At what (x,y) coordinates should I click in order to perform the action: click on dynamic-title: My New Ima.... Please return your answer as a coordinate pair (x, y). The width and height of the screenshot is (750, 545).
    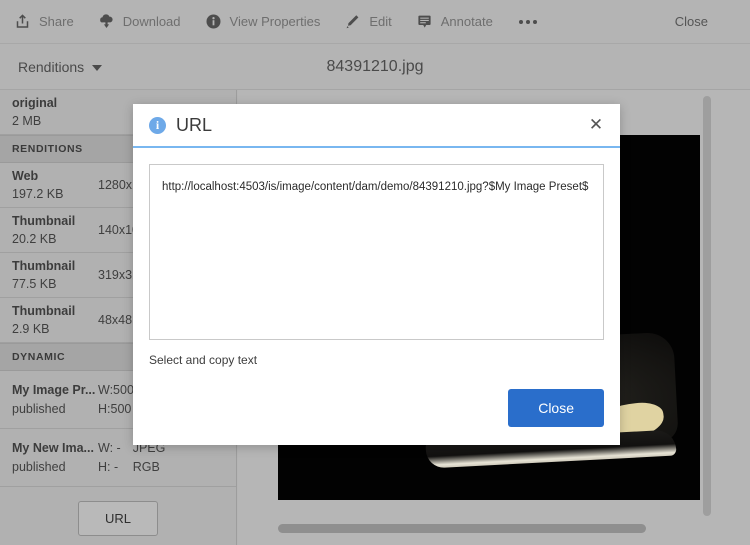
    Looking at the image, I should click on (53, 448).